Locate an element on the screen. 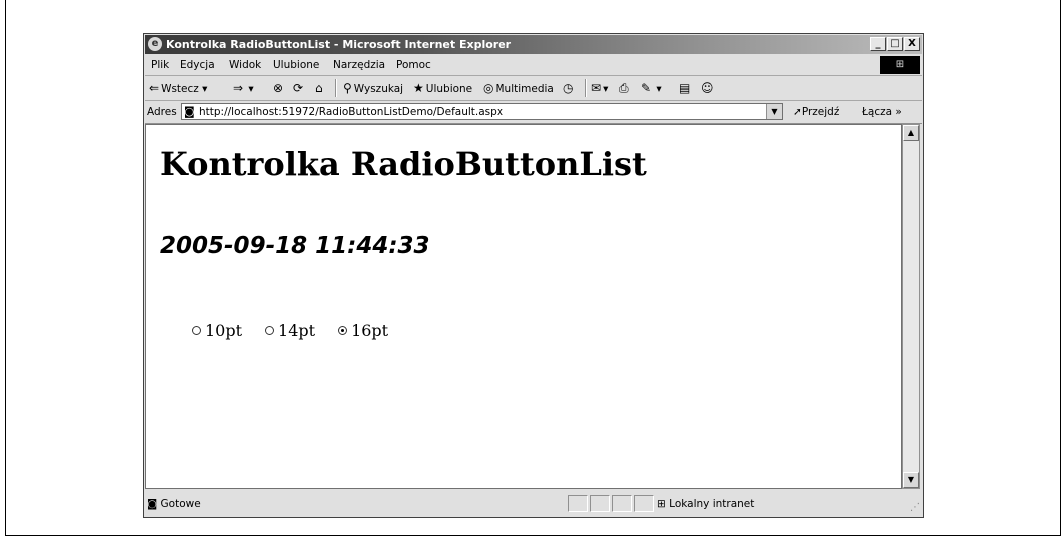 The width and height of the screenshot is (1063, 538). page-status-icon: ◙ is located at coordinates (152, 504).